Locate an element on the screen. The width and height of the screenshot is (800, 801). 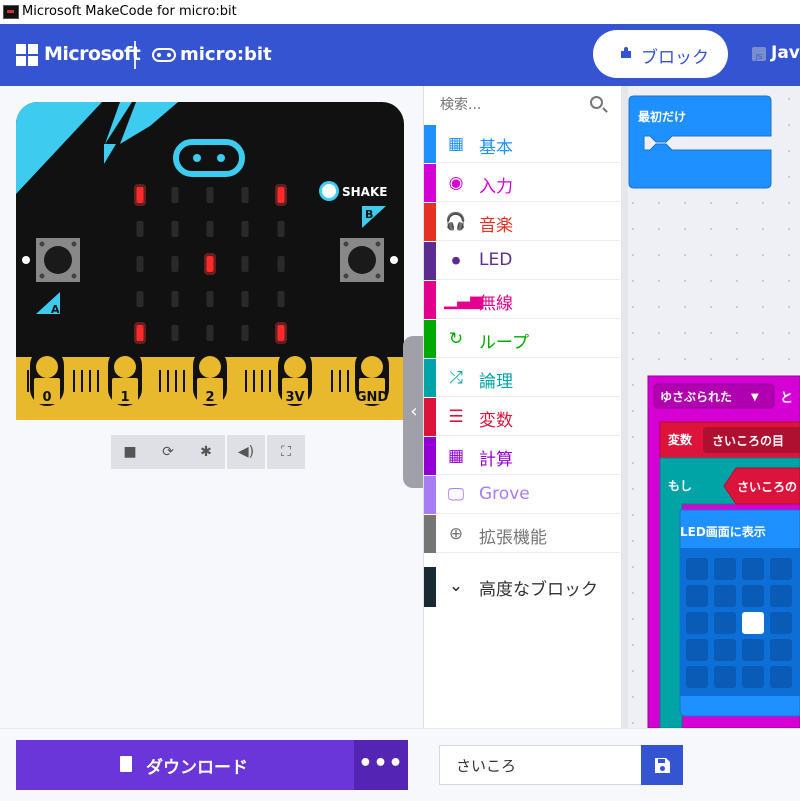
collapse-simulator-button: ‹ is located at coordinates (414, 412).